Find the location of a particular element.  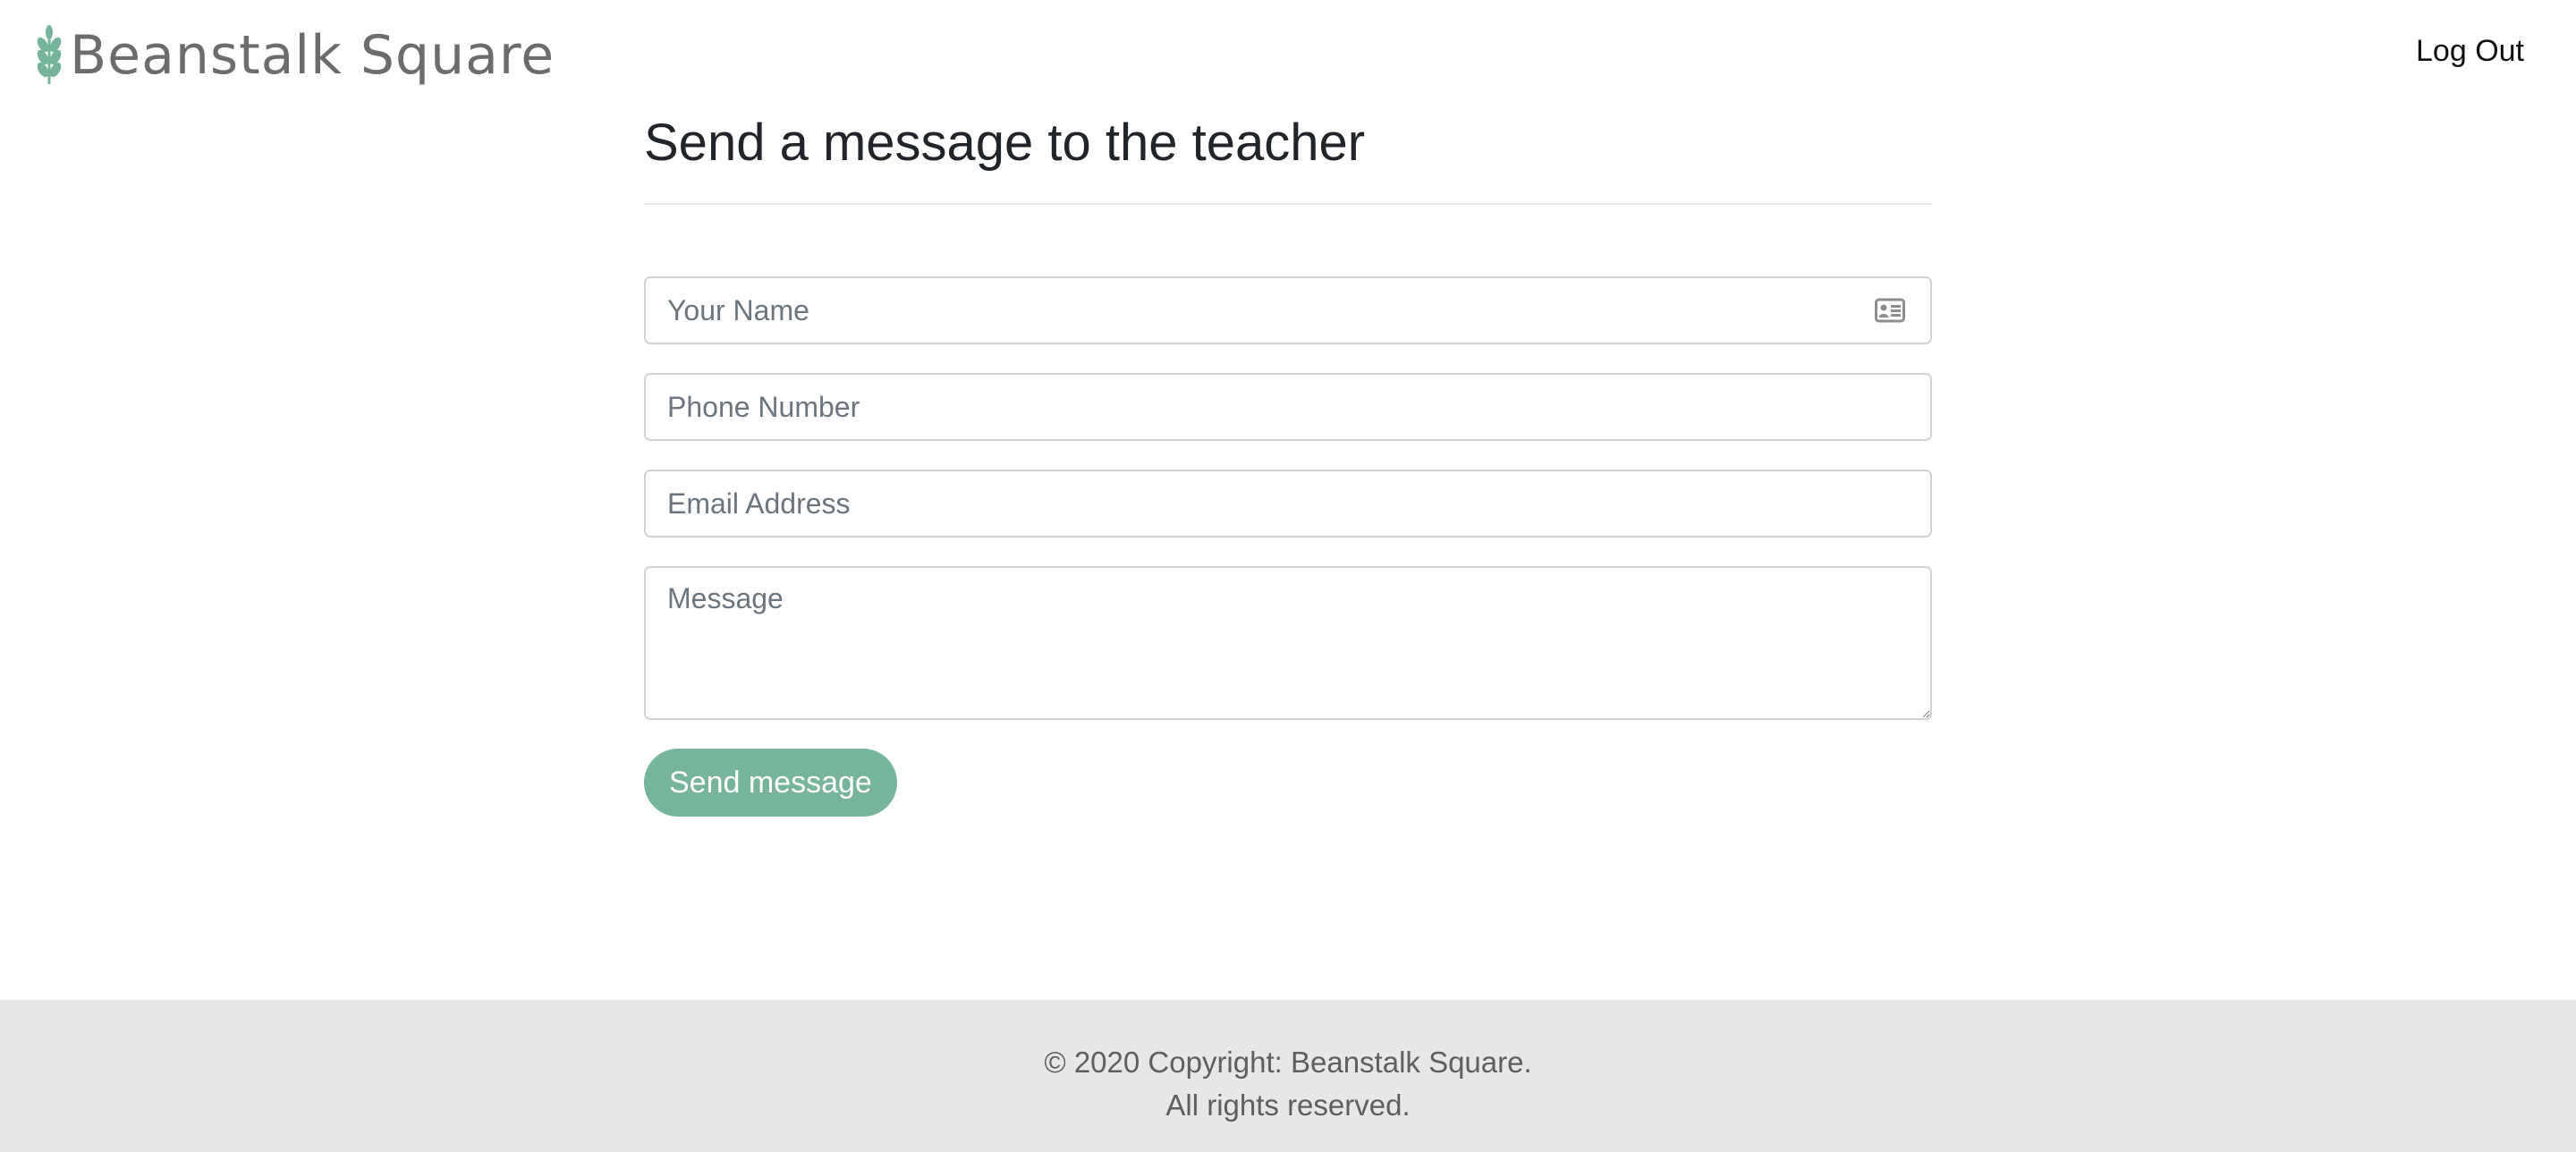

message-textarea is located at coordinates (1288, 643).